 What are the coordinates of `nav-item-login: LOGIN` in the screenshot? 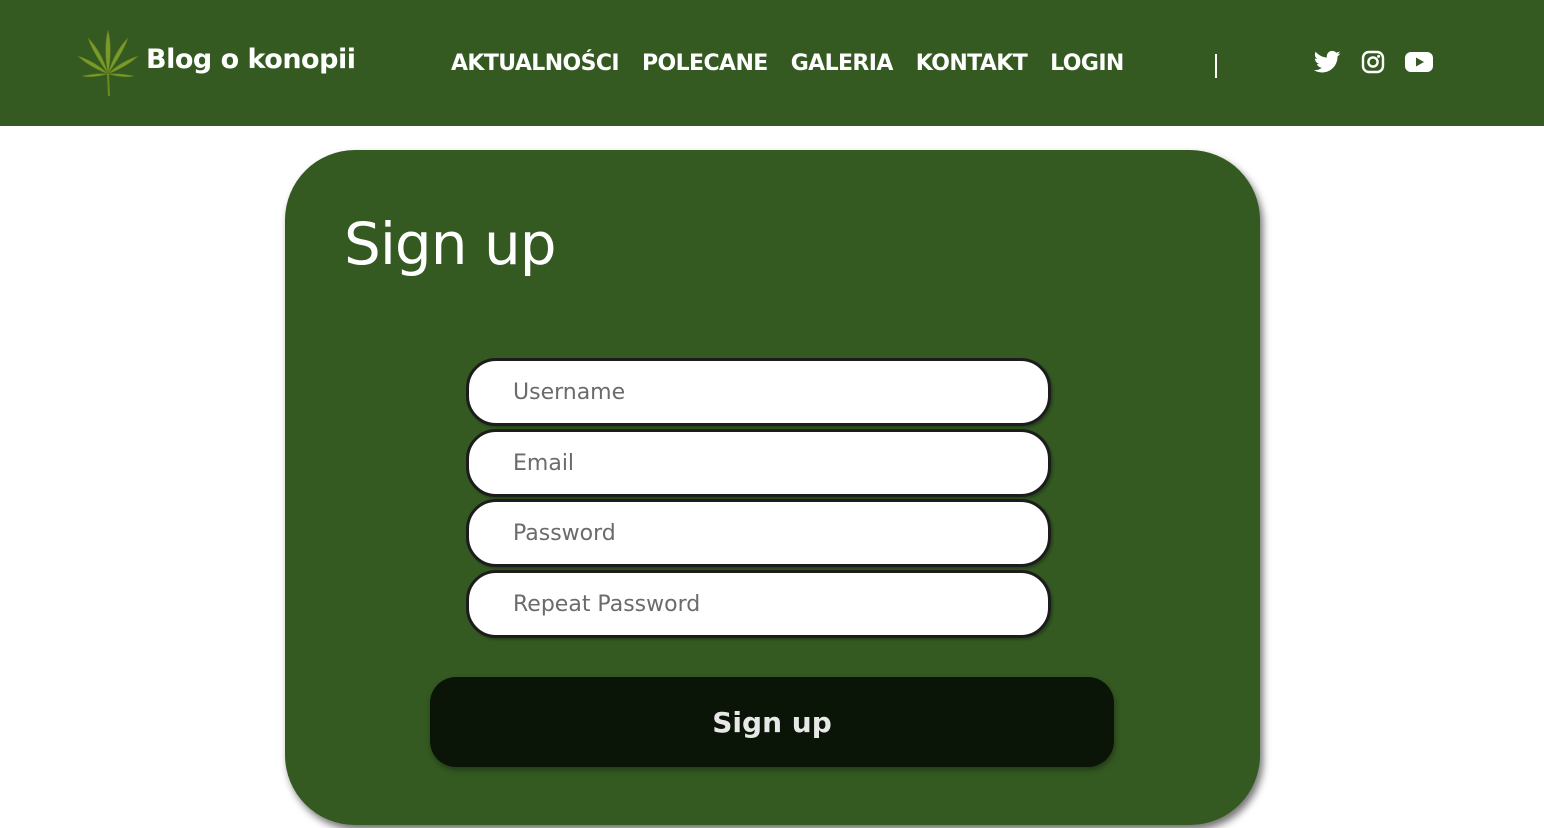 It's located at (1087, 64).